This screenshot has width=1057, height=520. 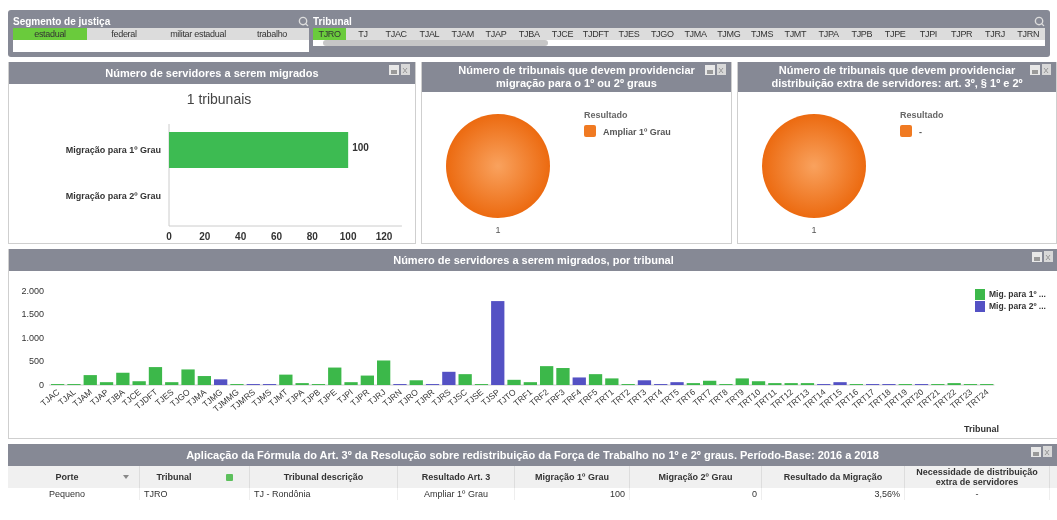 I want to click on header-background, so click(x=1053, y=477).